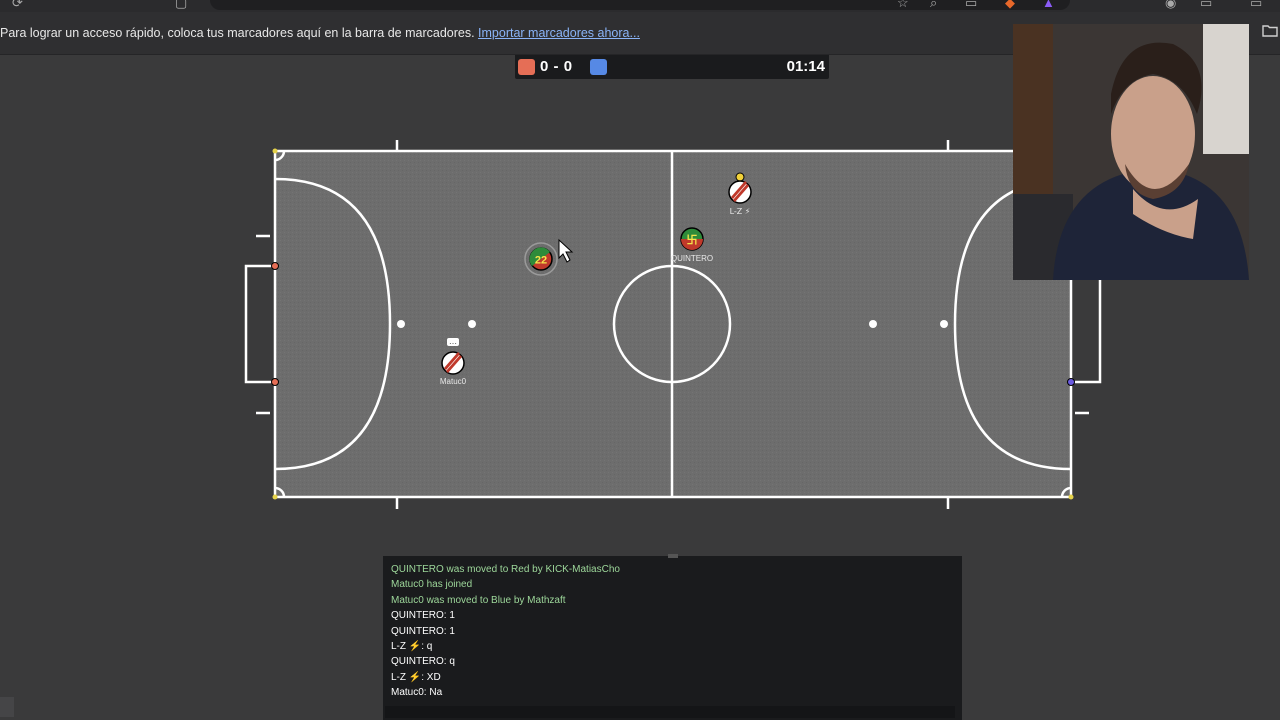 This screenshot has width=1280, height=720. I want to click on chat-resize-handle, so click(673, 556).